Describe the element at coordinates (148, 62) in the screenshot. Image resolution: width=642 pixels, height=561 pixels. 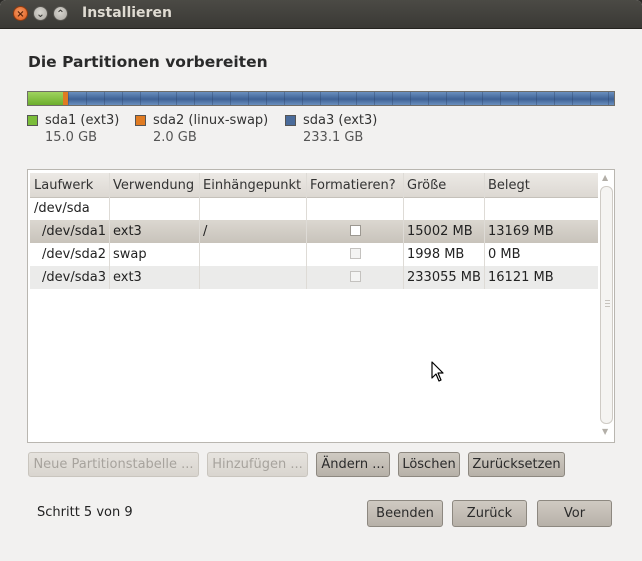
I see `page-title: Die Partitionen vorbereiten` at that location.